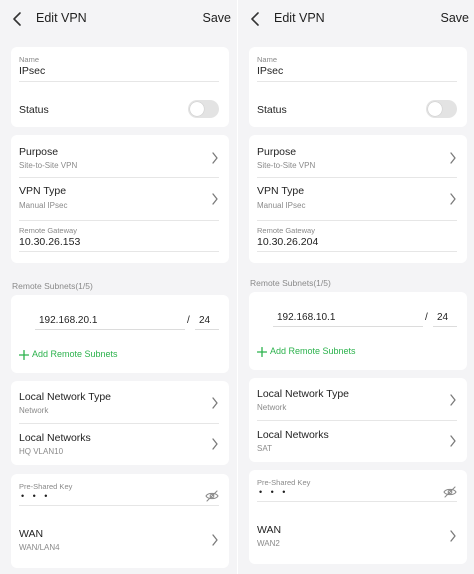 This screenshot has width=474, height=574. I want to click on security-wan-card: Pre-Shared Key • • • WAN WAN/LAN4, so click(120, 521).